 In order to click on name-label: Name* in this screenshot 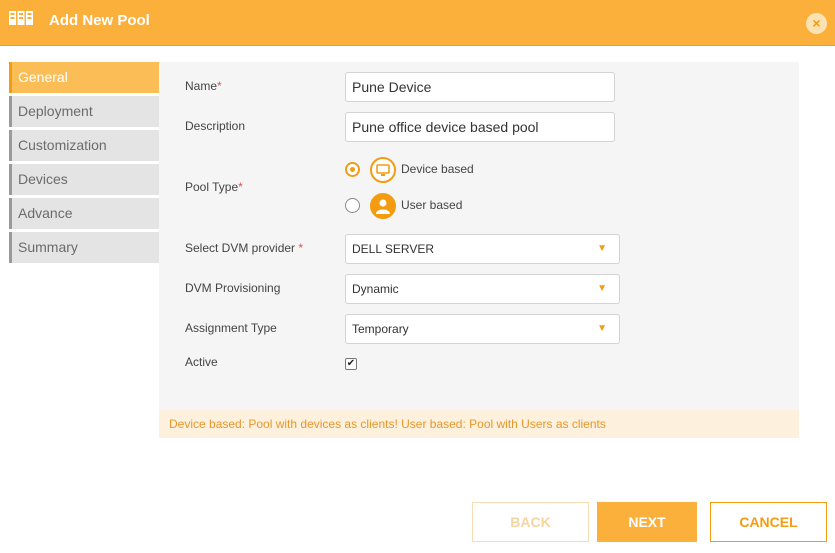, I will do `click(203, 86)`.